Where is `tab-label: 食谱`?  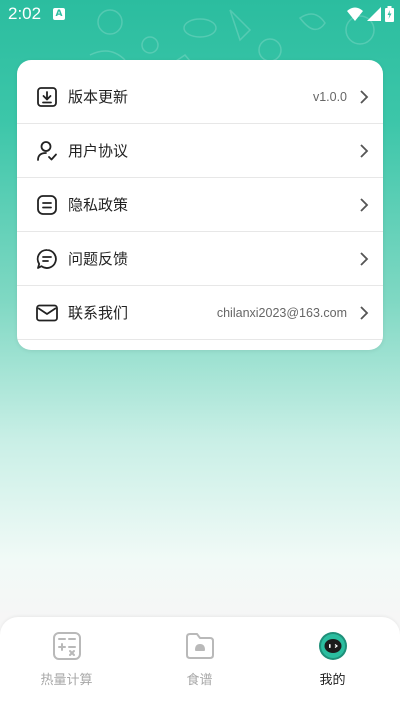 tab-label: 食谱 is located at coordinates (199, 680).